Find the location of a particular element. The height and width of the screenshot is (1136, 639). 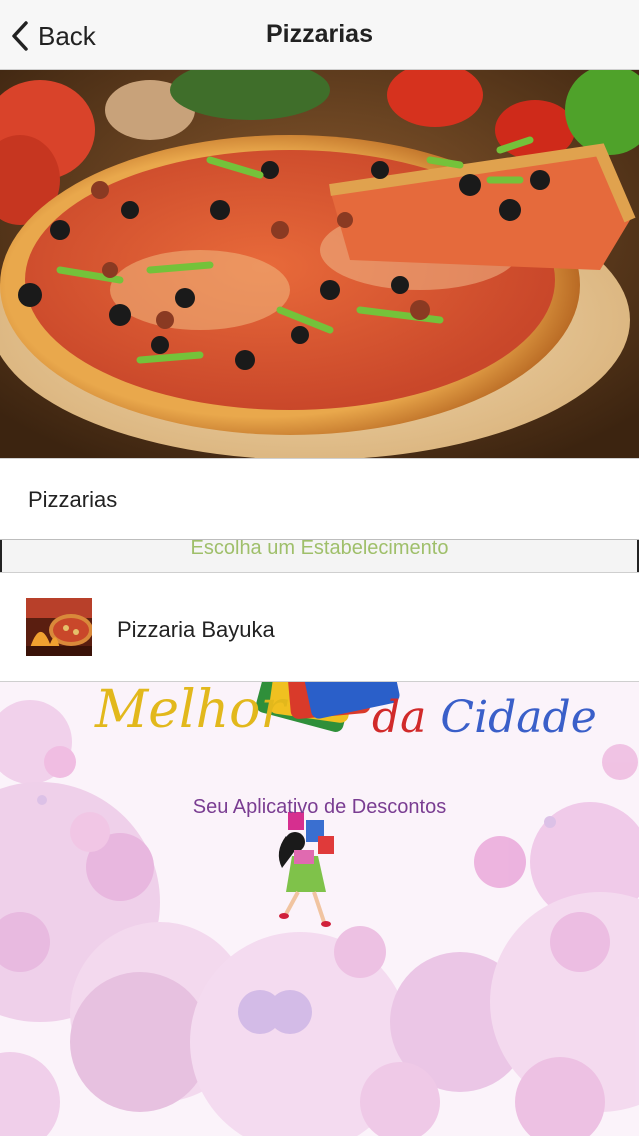

choose-establishment-text: Escolha um Estabelecimento is located at coordinates (319, 549).